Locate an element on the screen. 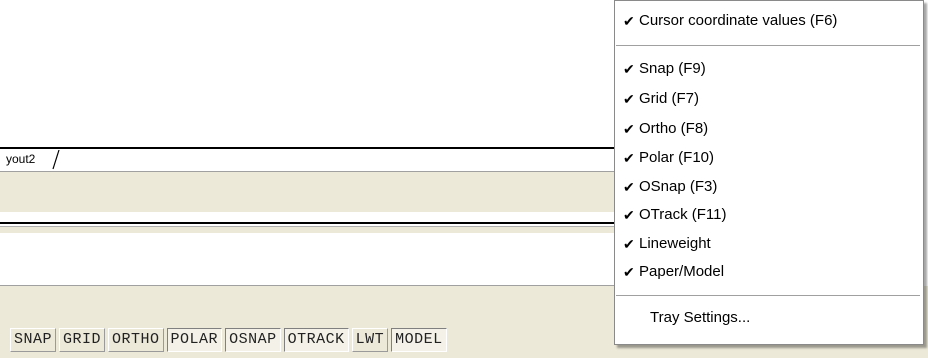 The width and height of the screenshot is (928, 358). command-splitter is located at coordinates (310, 223).